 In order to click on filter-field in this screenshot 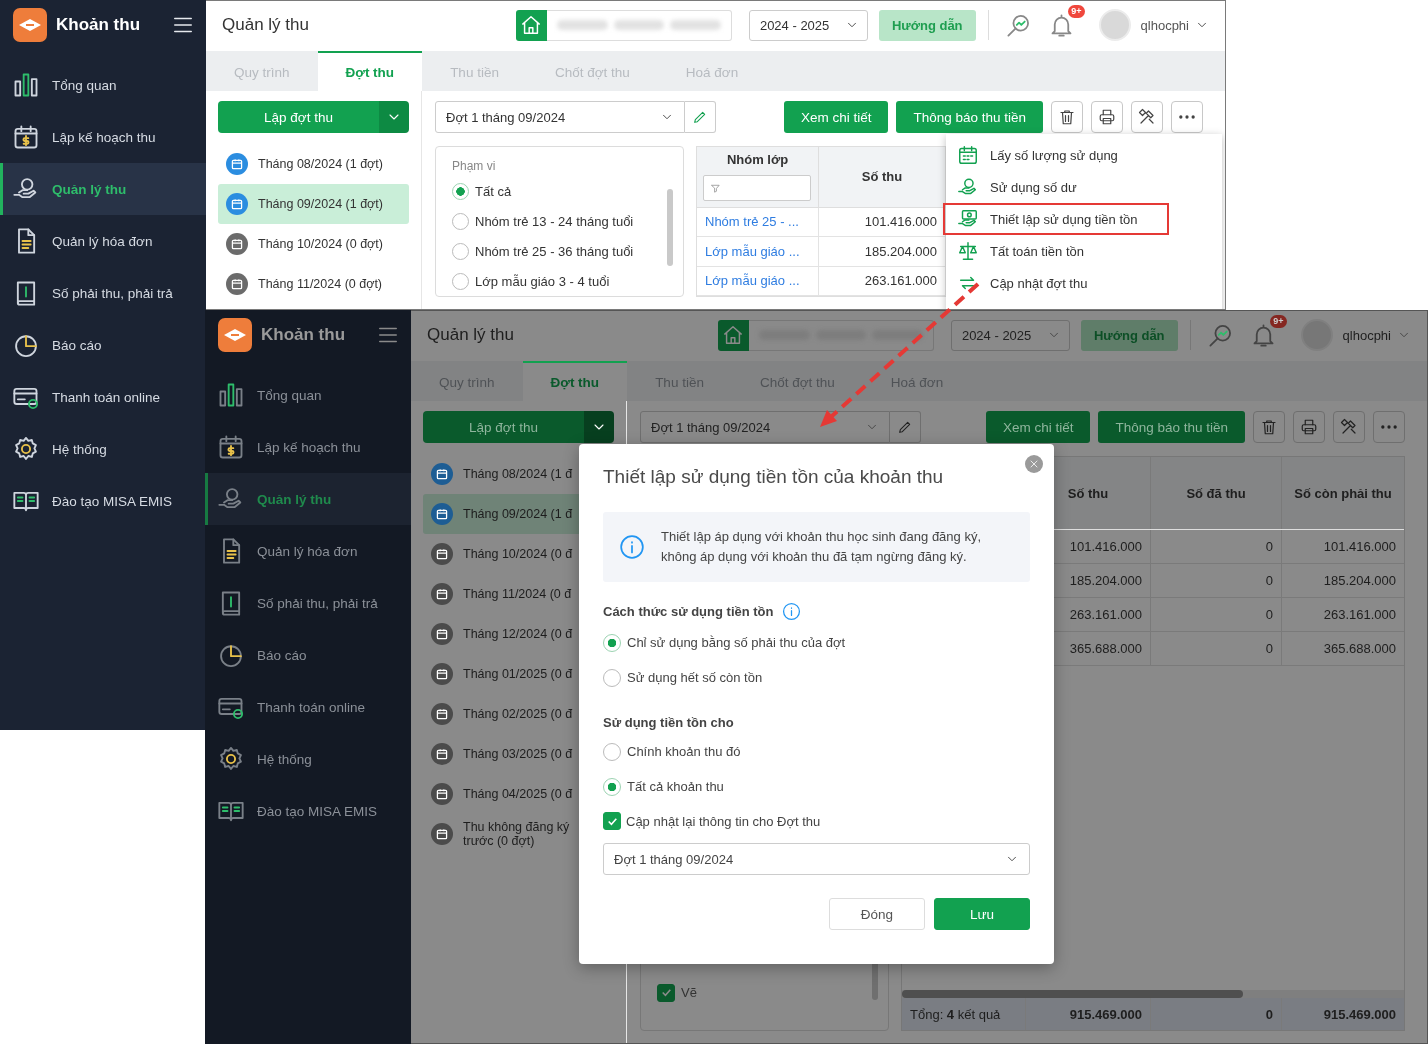, I will do `click(757, 188)`.